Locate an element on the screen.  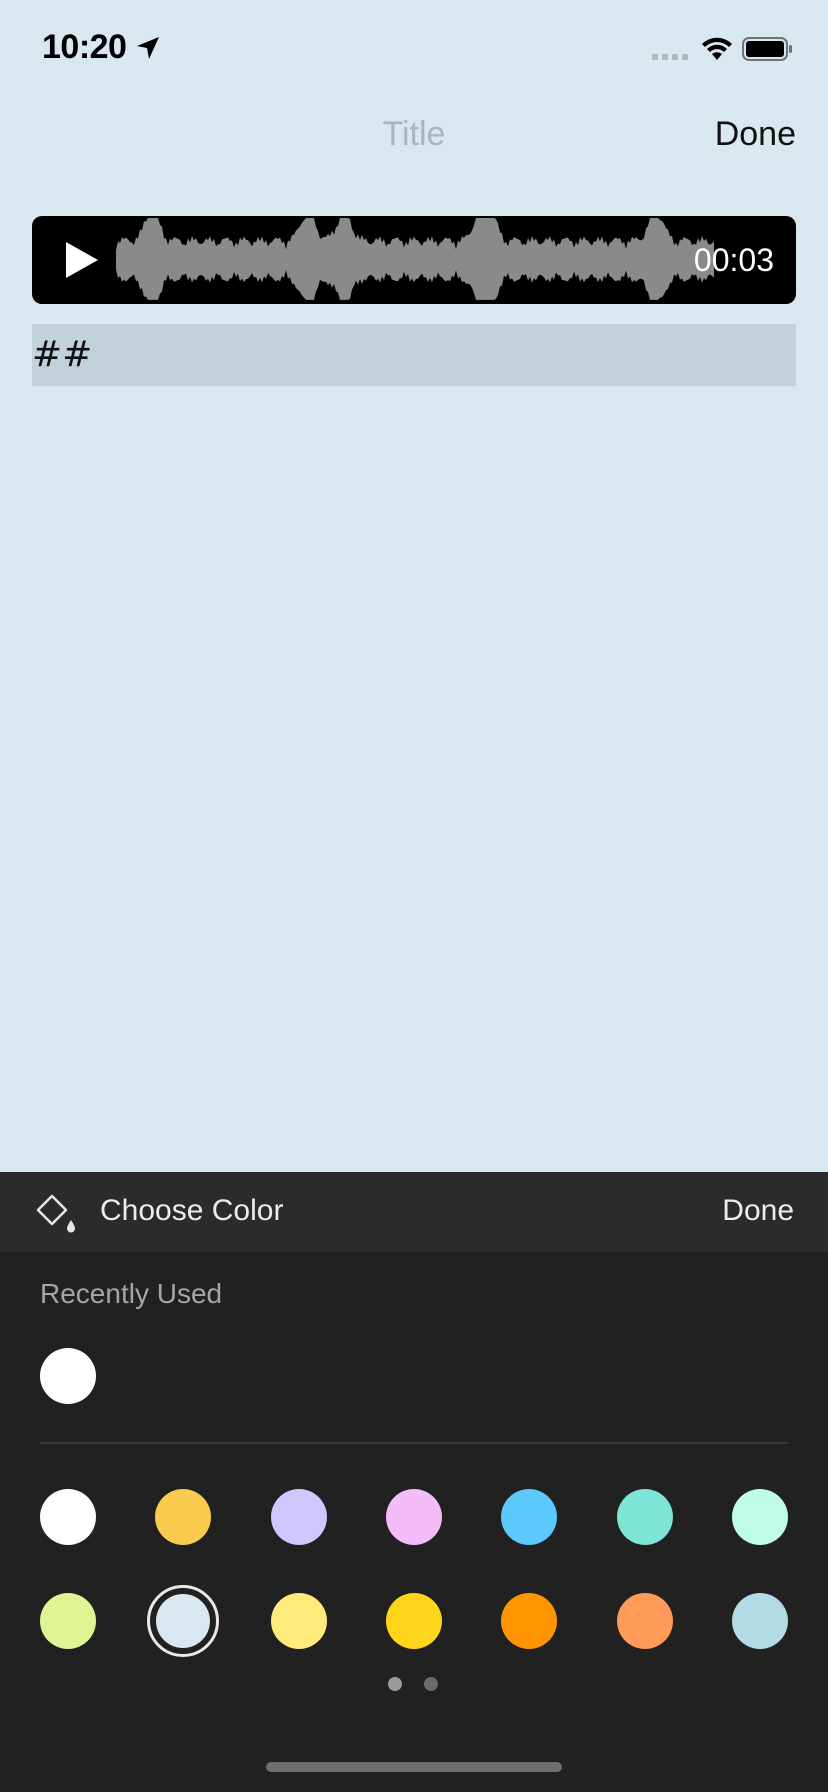
recent-color-swatch is located at coordinates (68, 1376).